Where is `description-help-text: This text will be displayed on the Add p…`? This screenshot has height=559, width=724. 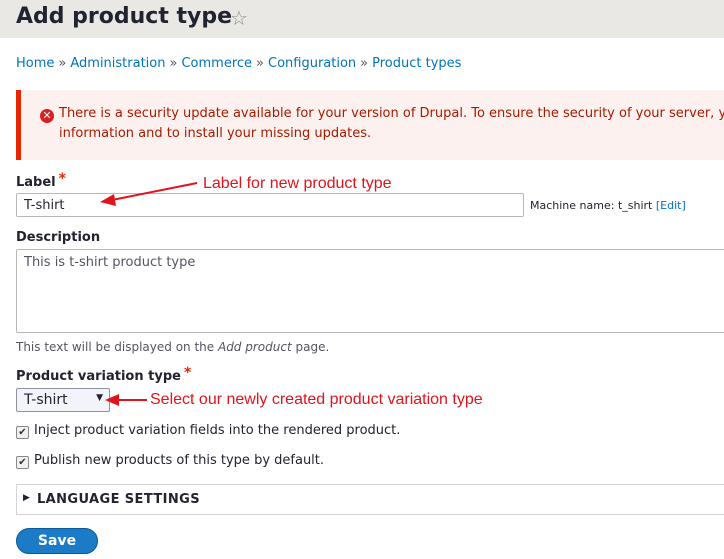 description-help-text: This text will be displayed on the Add p… is located at coordinates (173, 347).